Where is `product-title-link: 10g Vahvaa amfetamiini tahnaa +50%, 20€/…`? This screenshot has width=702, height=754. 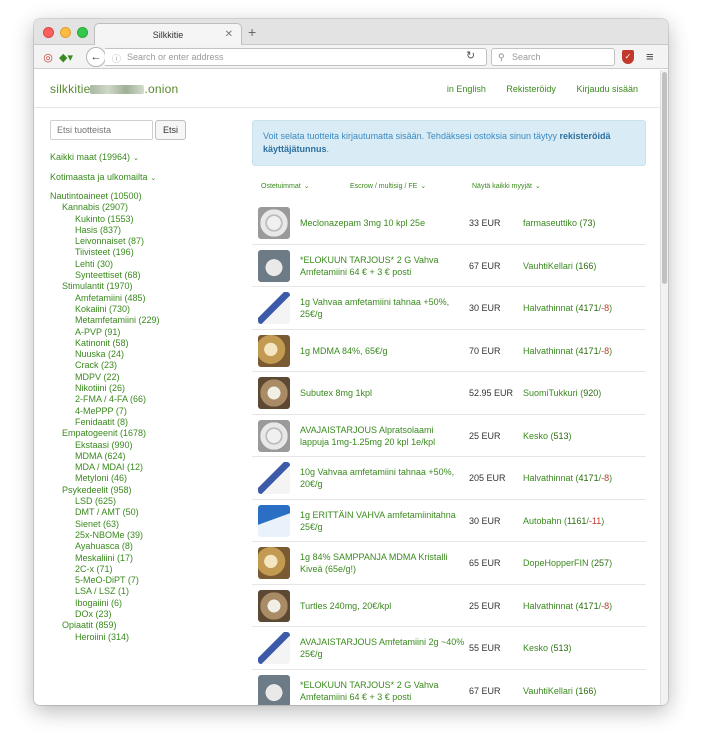 product-title-link: 10g Vahvaa amfetamiini tahnaa +50%, 20€/… is located at coordinates (382, 478).